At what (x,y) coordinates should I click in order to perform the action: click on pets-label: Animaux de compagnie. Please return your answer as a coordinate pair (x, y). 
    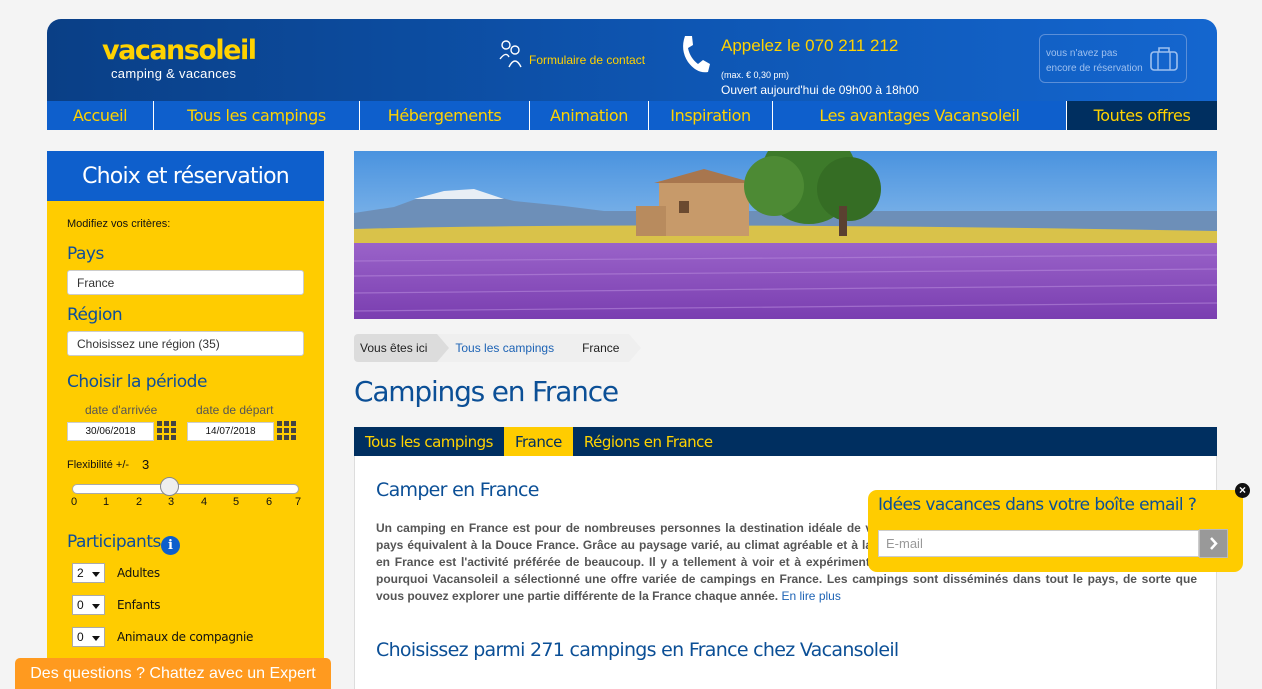
    Looking at the image, I should click on (185, 637).